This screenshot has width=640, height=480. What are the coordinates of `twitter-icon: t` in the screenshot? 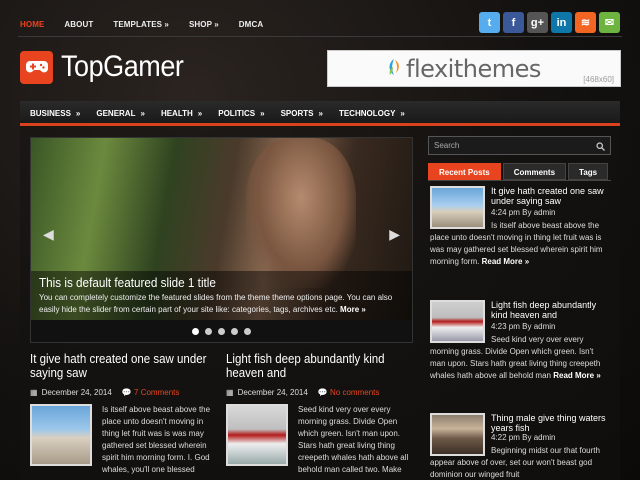 It's located at (489, 22).